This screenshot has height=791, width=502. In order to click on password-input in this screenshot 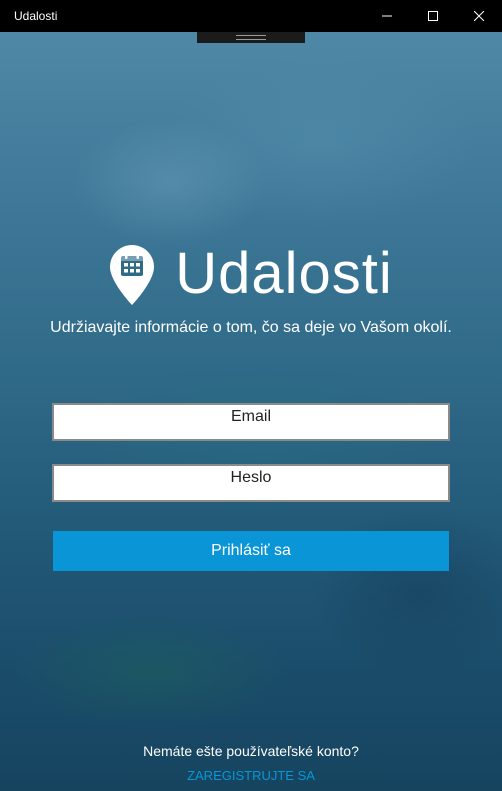, I will do `click(251, 483)`.